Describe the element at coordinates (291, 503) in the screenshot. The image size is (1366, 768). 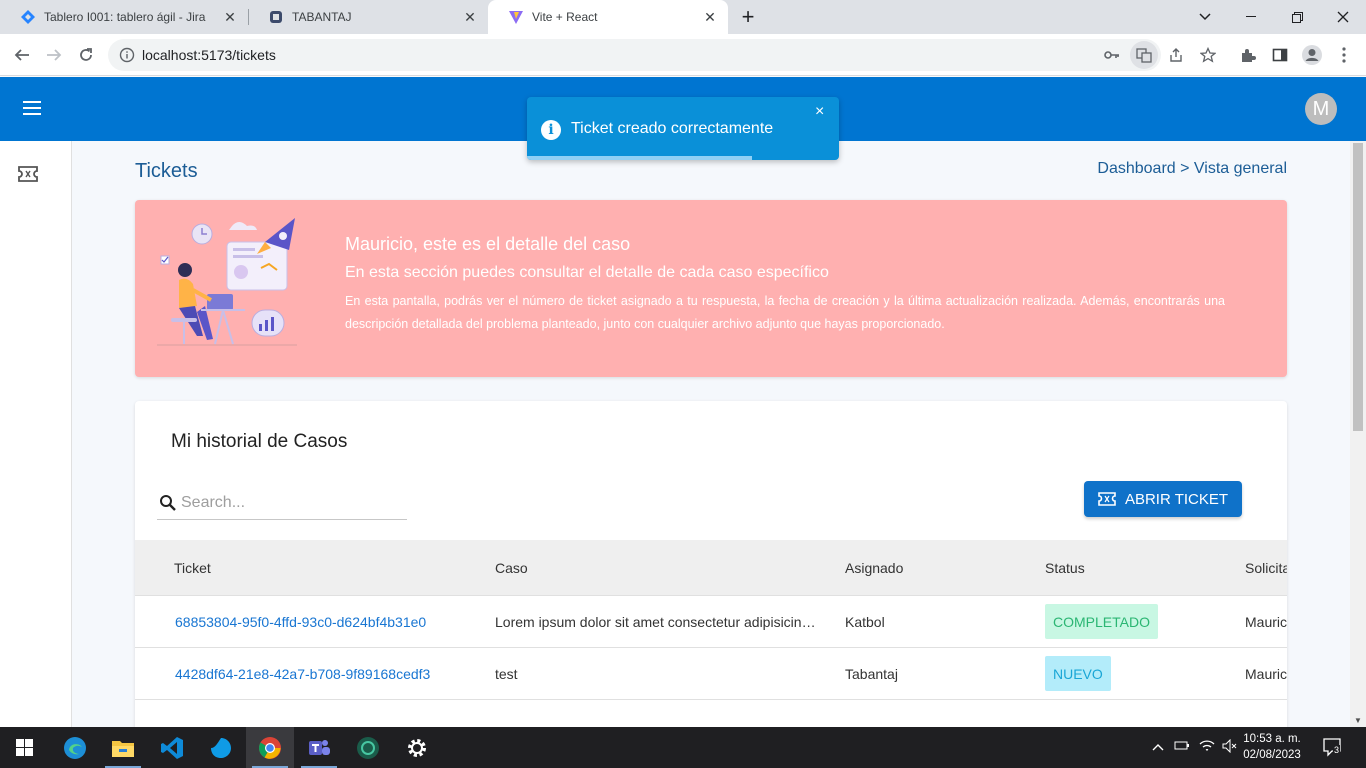
I see `search-input` at that location.